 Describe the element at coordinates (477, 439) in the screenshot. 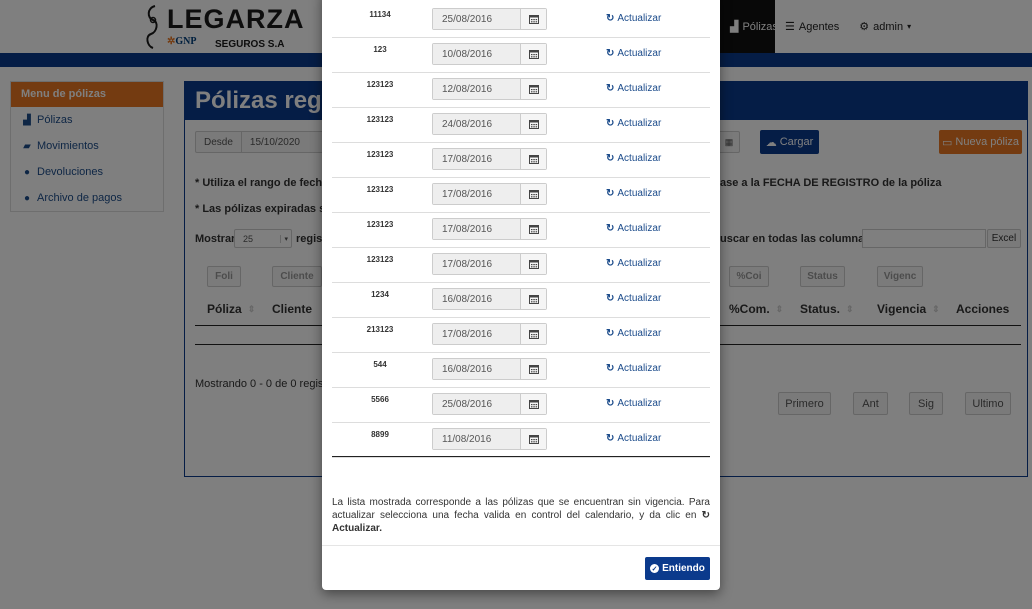

I see `date-input: 11/08/2016` at that location.